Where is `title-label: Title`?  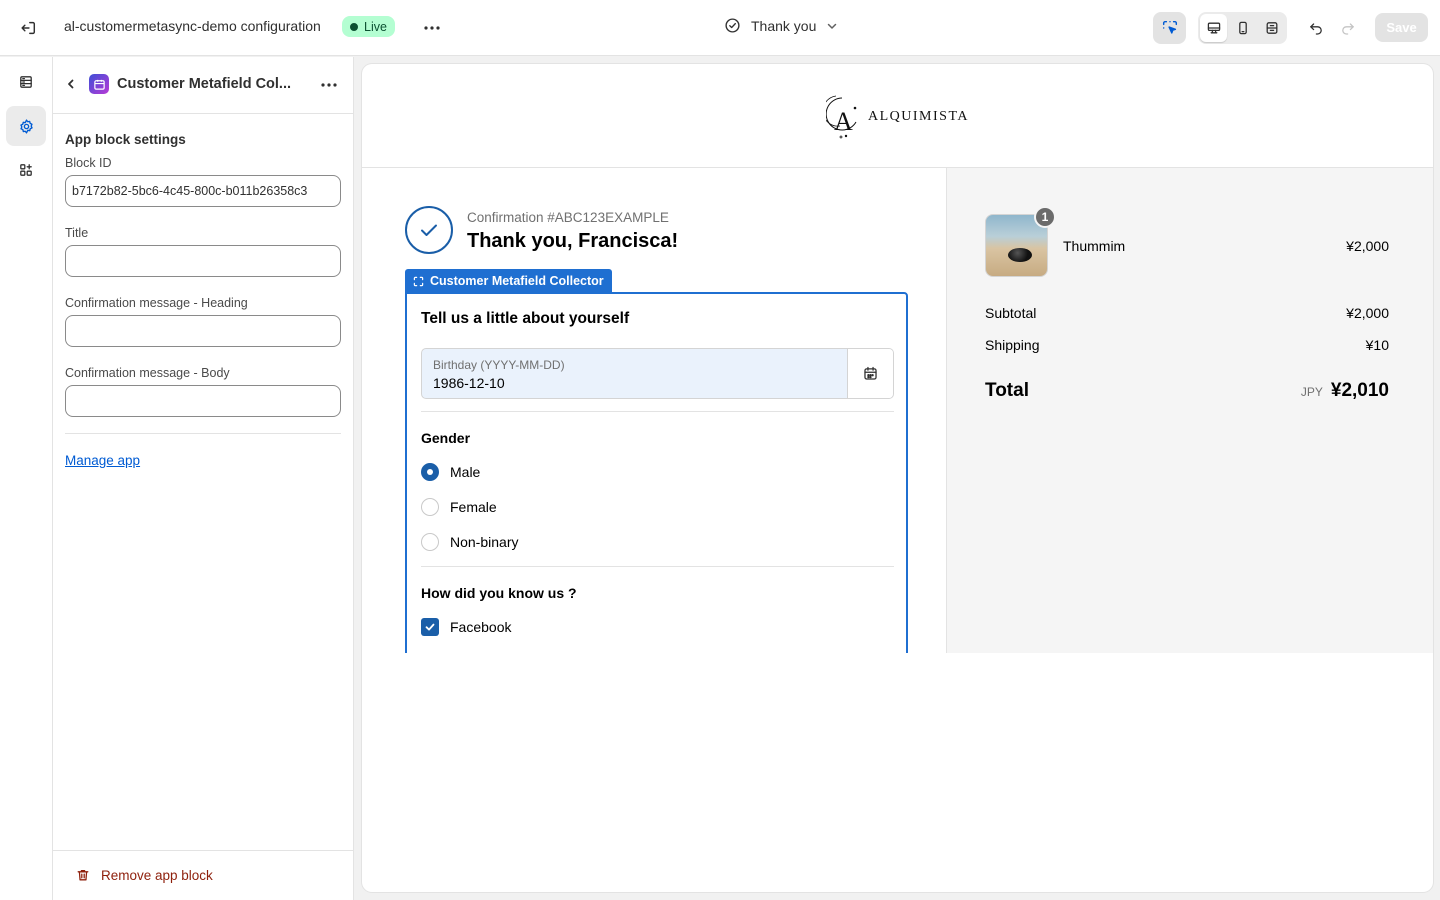 title-label: Title is located at coordinates (77, 233).